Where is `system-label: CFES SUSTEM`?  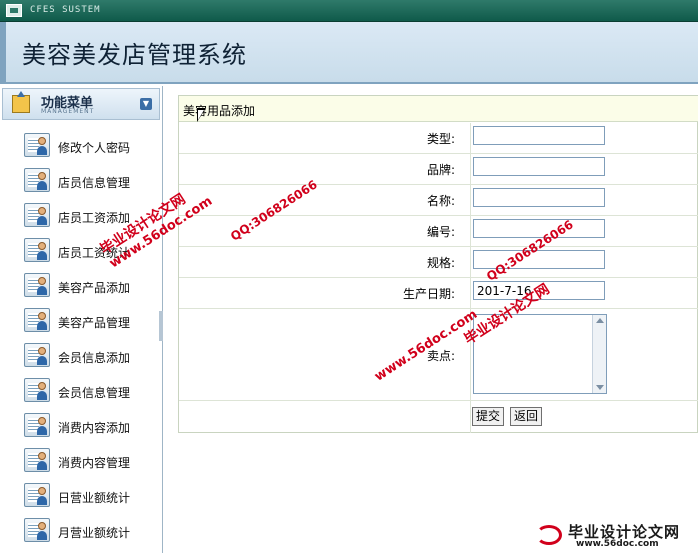 system-label: CFES SUSTEM is located at coordinates (65, 10).